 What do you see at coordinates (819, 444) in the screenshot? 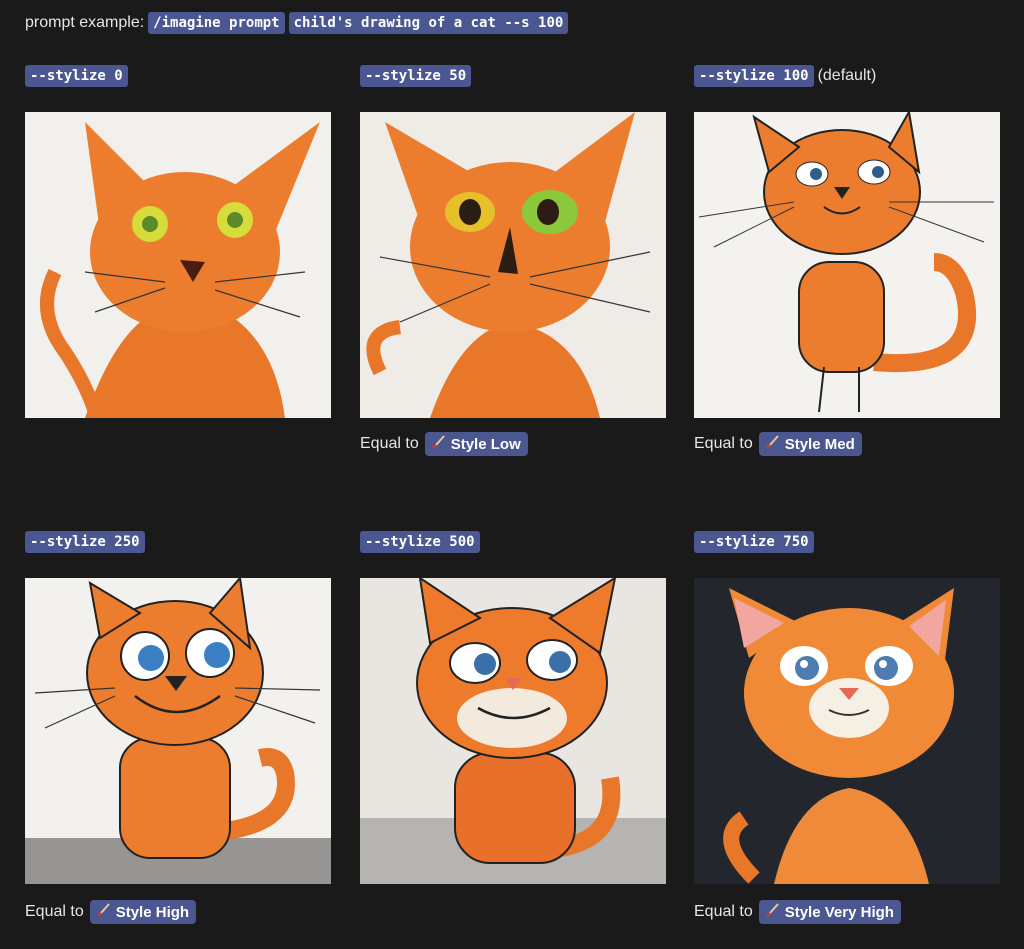
I see `style-label: Style Med` at bounding box center [819, 444].